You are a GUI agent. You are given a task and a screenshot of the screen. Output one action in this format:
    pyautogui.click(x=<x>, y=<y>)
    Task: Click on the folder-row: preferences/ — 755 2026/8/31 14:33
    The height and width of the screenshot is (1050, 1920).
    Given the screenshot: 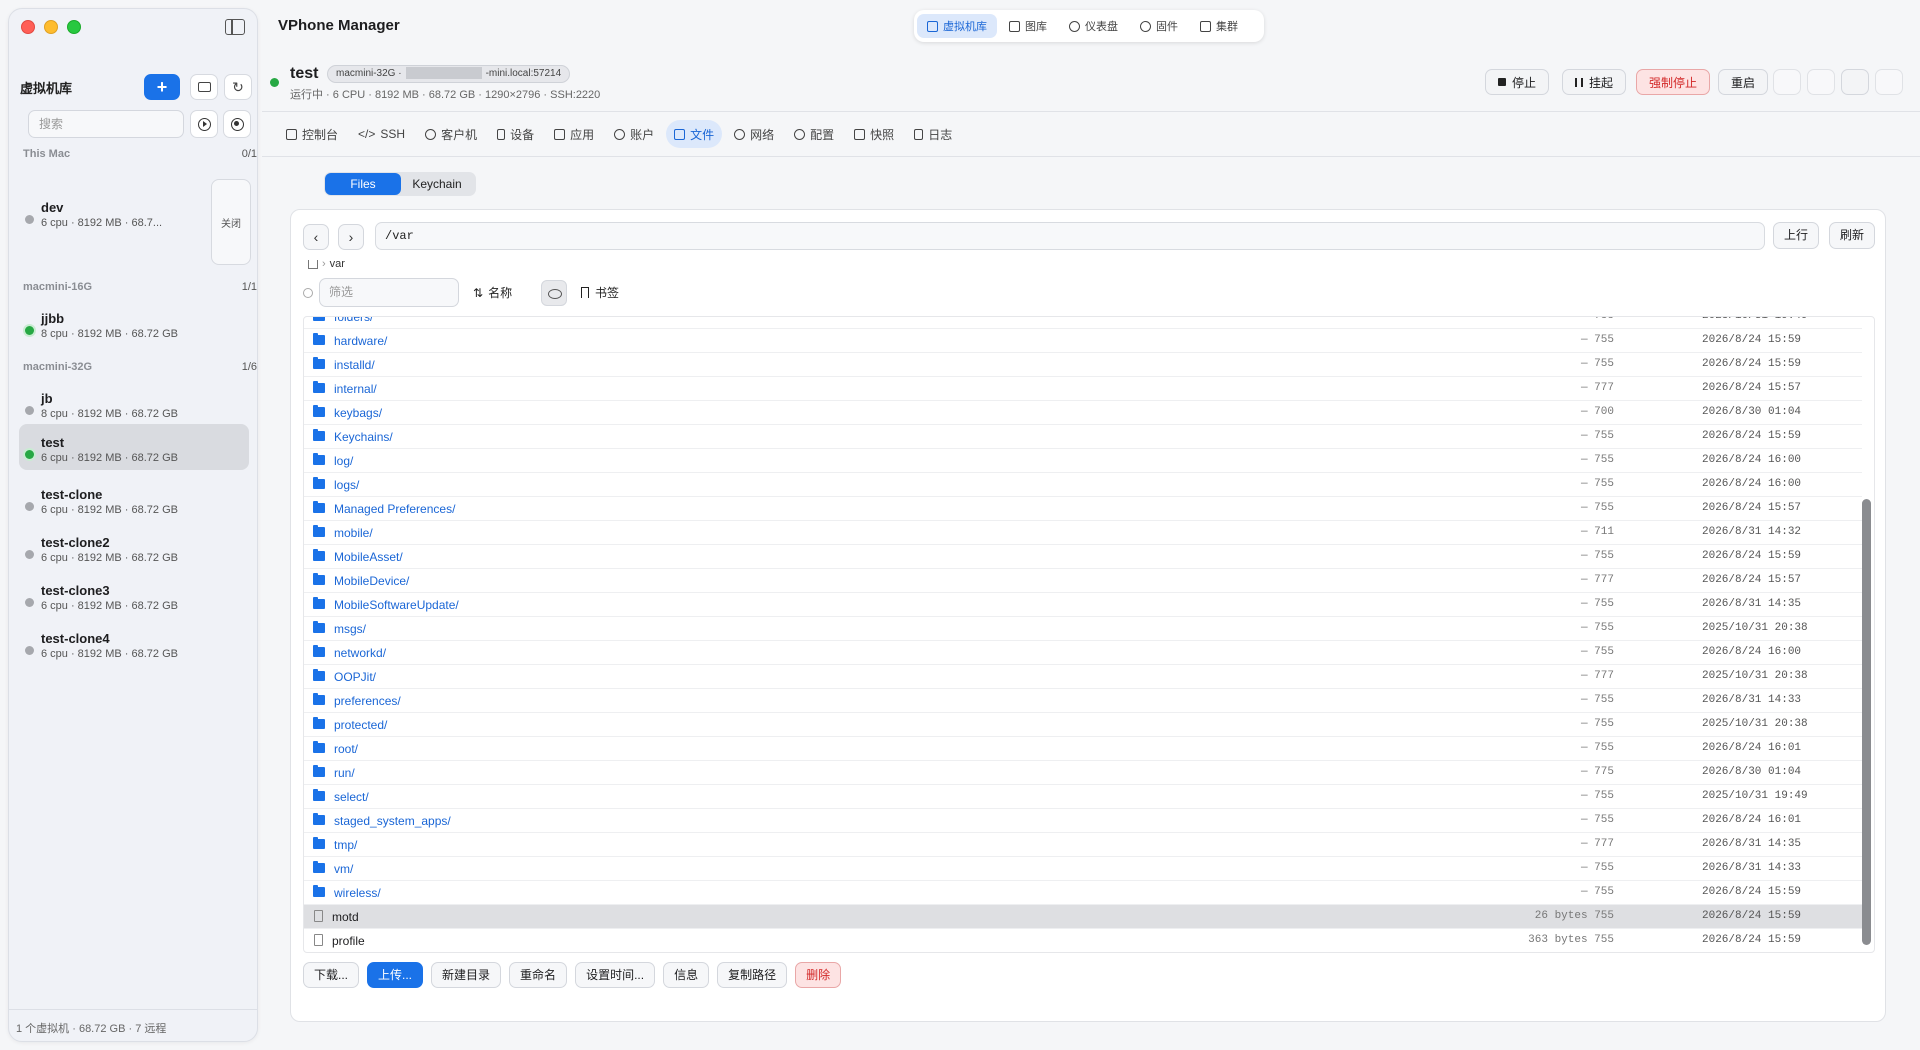 What is the action you would take?
    pyautogui.click(x=1083, y=701)
    